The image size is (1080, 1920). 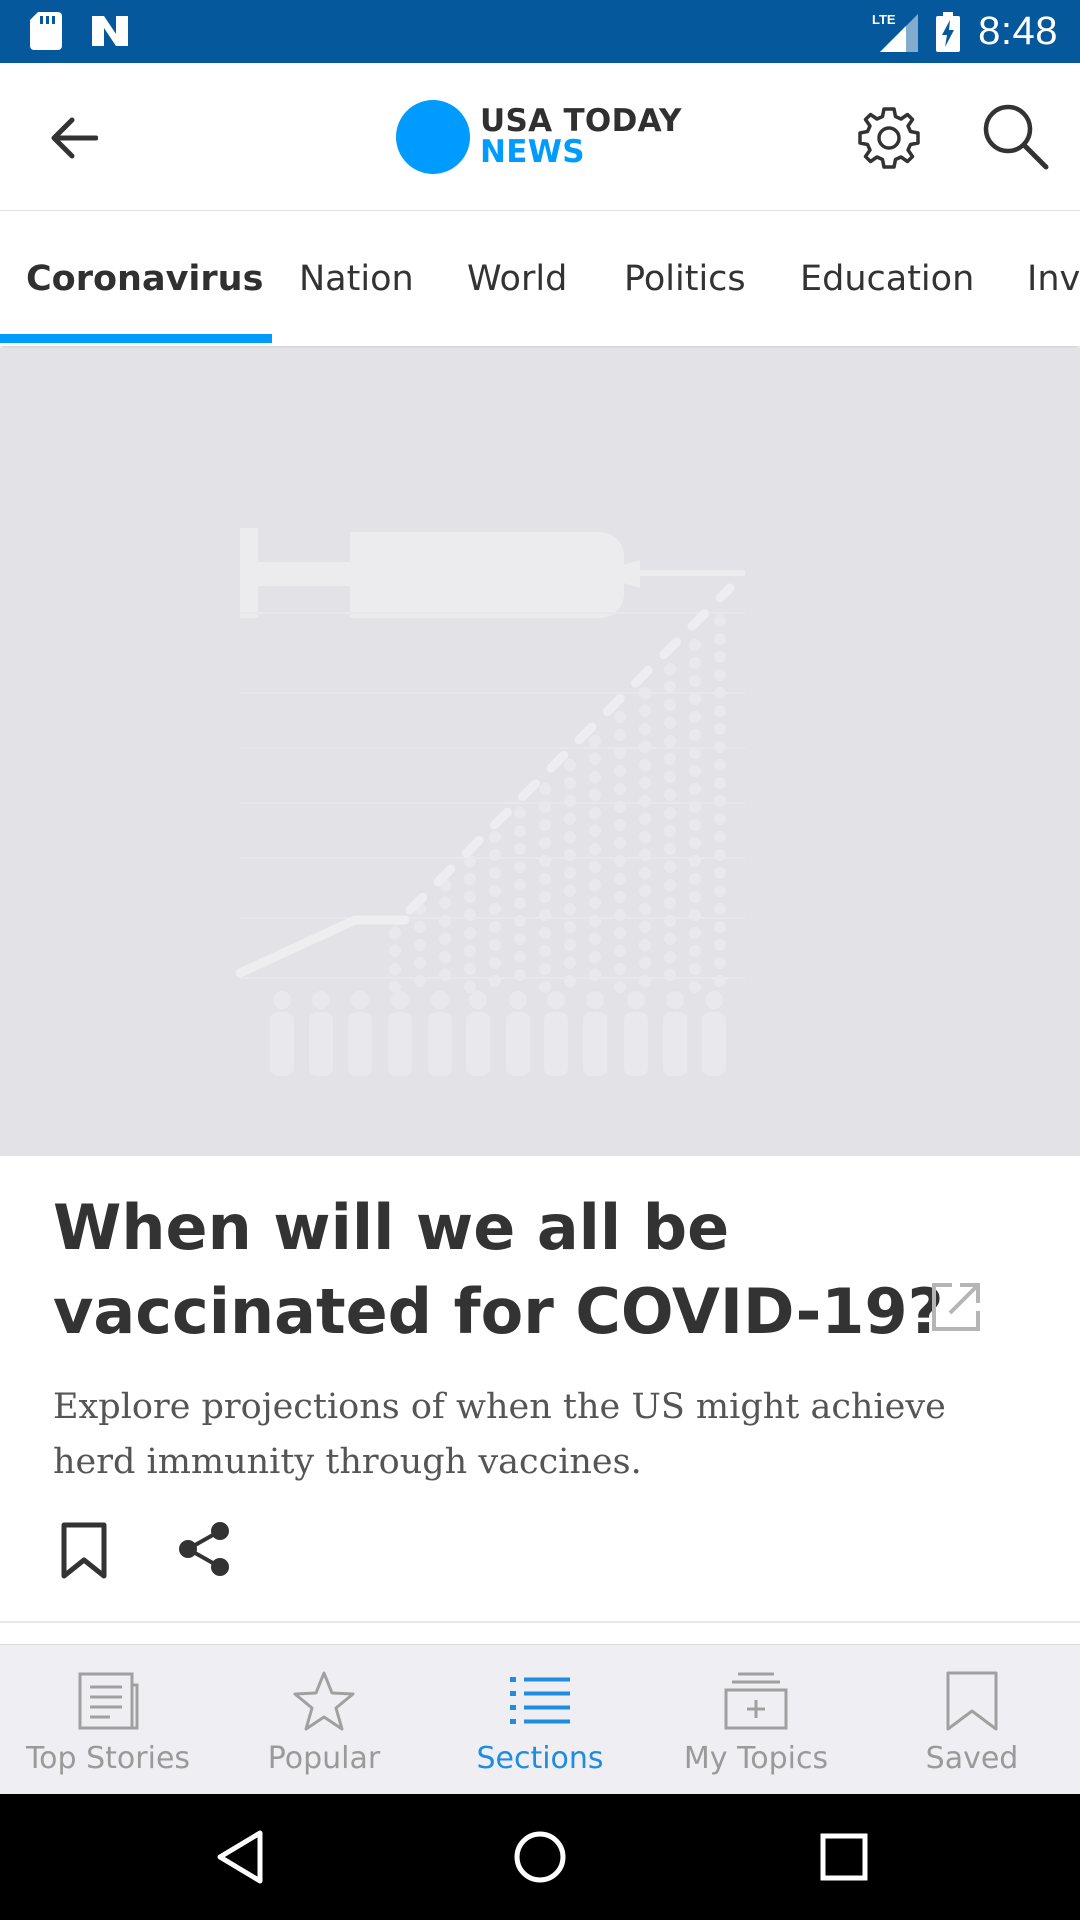 I want to click on triangle-back-icon, so click(x=240, y=1857).